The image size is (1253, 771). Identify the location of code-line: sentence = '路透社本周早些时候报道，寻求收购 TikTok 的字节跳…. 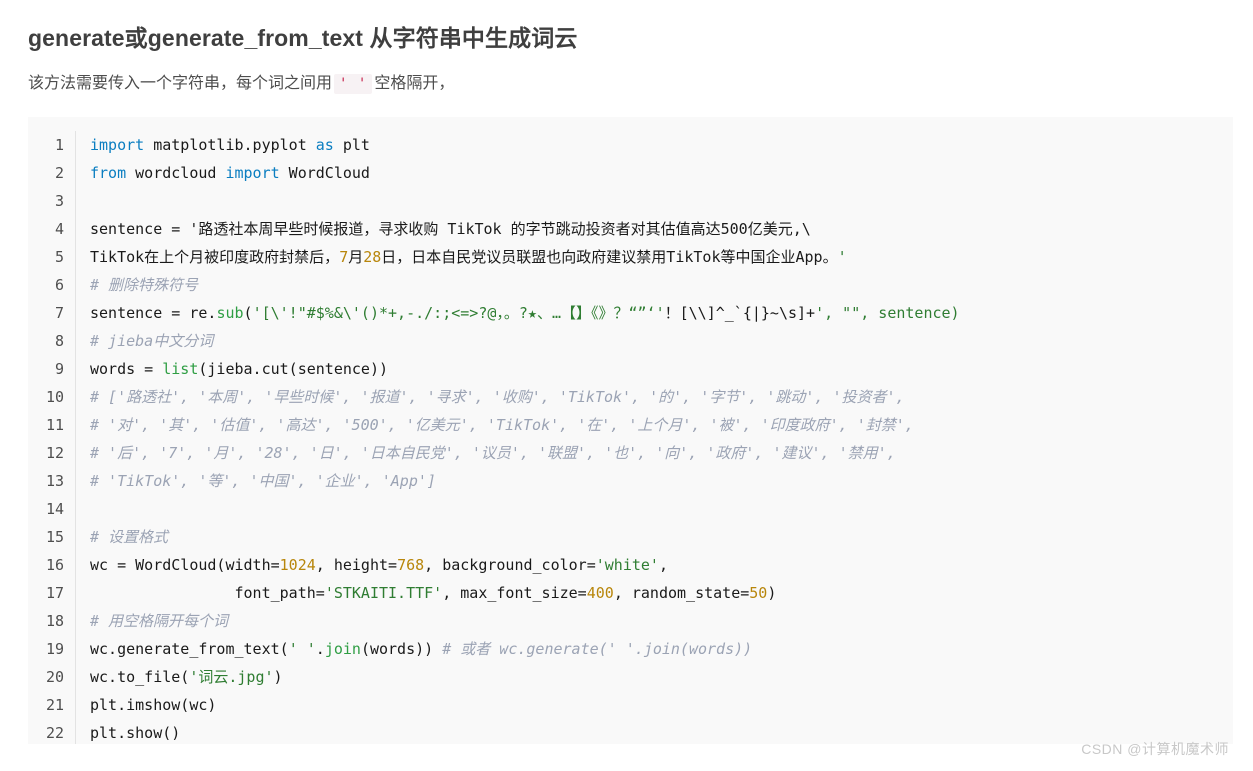
(450, 229).